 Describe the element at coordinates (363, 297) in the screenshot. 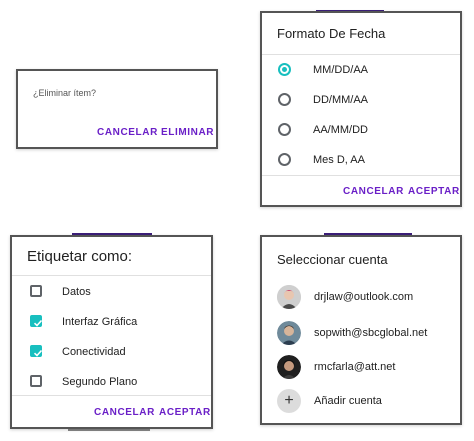

I see `account-email: drjlaw@outlook.com` at that location.